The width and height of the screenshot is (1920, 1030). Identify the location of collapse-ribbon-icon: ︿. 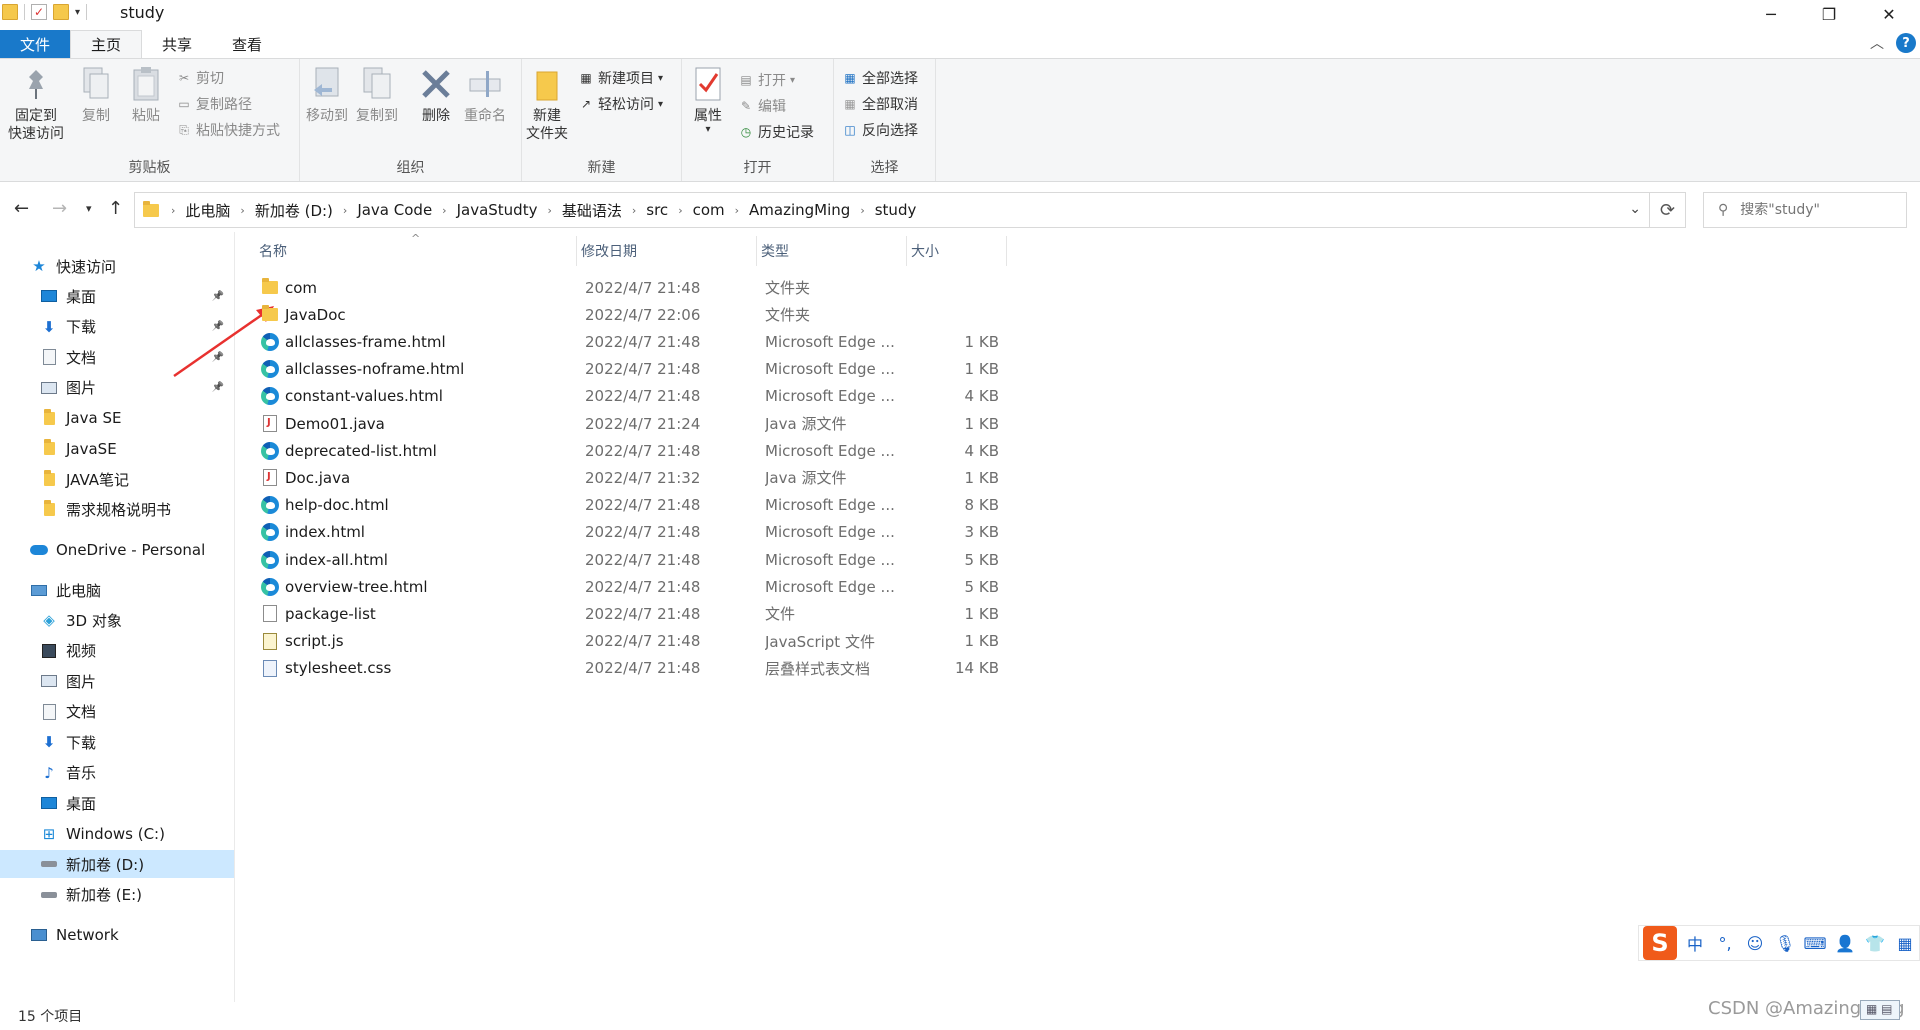
(1877, 43).